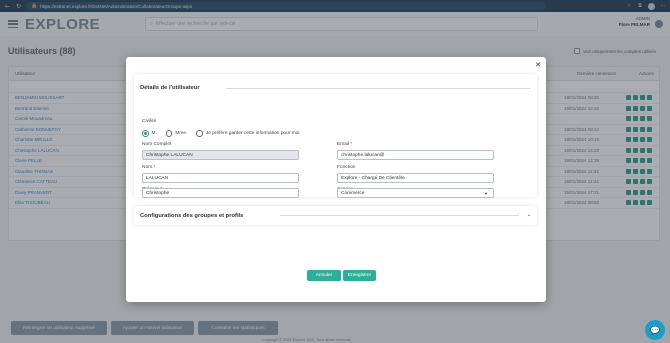 This screenshot has width=670, height=343. I want to click on email-field: christophe.lalucan@, so click(415, 155).